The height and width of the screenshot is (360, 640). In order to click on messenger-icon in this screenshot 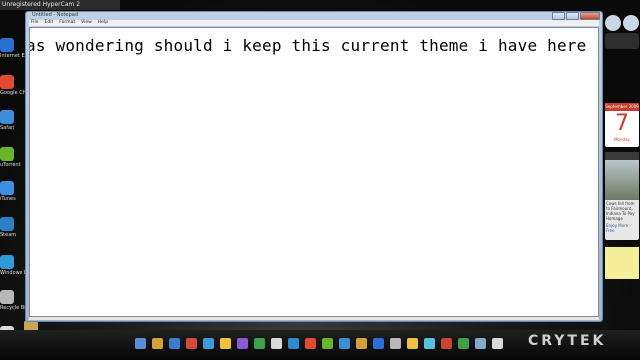, I will do `click(7, 262)`.